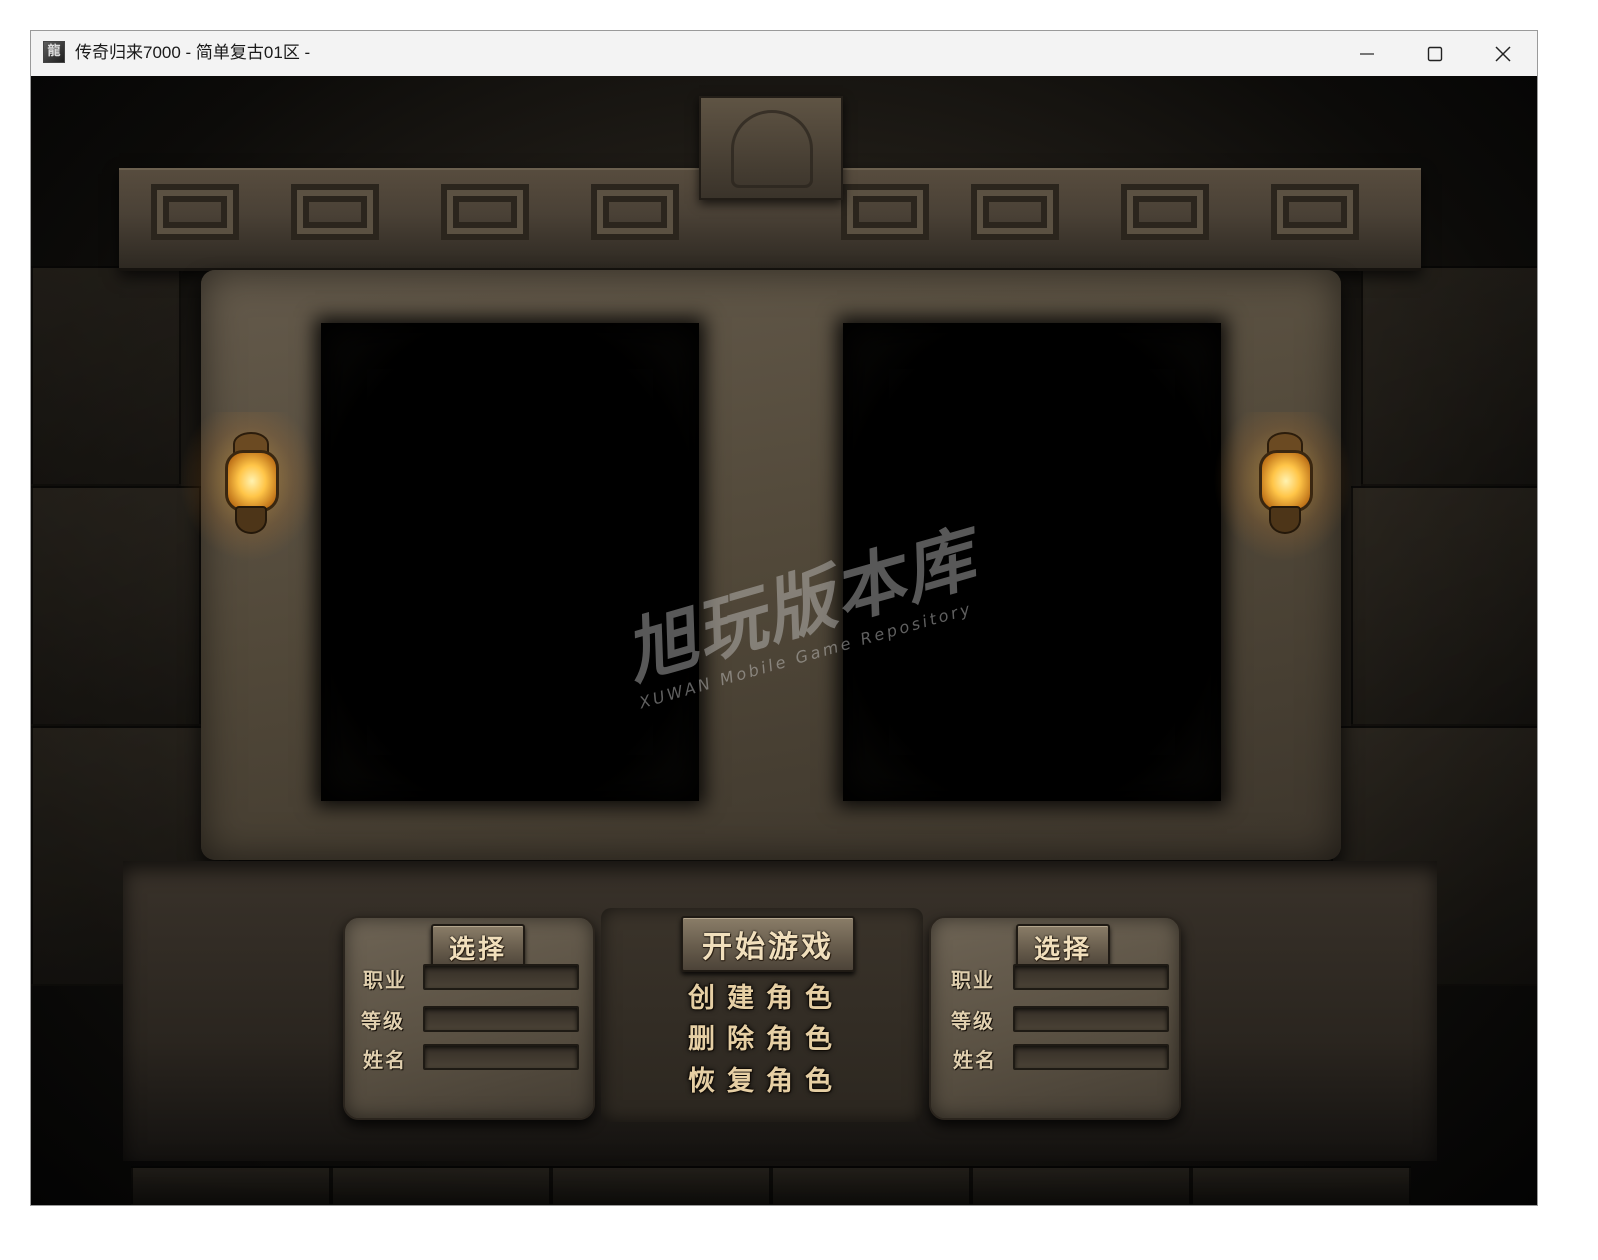 The image size is (1598, 1260). What do you see at coordinates (1091, 1057) in the screenshot?
I see `right-name-field` at bounding box center [1091, 1057].